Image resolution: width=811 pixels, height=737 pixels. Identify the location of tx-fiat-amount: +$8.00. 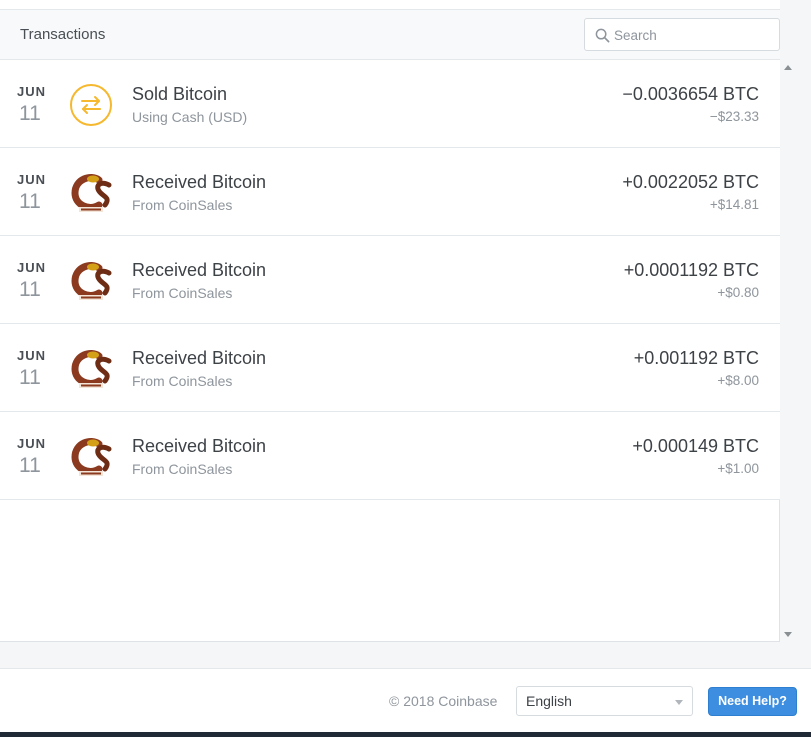
(738, 380).